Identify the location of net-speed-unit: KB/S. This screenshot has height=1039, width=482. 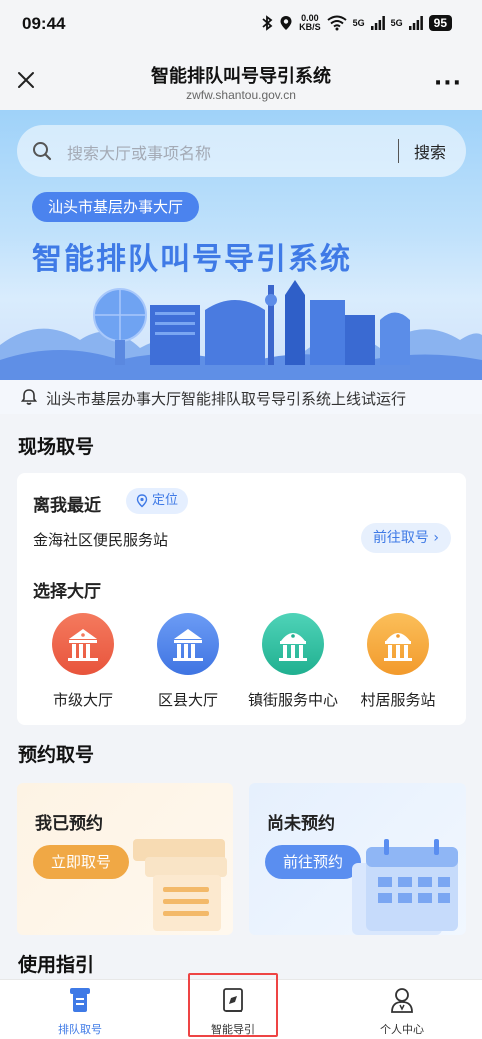
(310, 27).